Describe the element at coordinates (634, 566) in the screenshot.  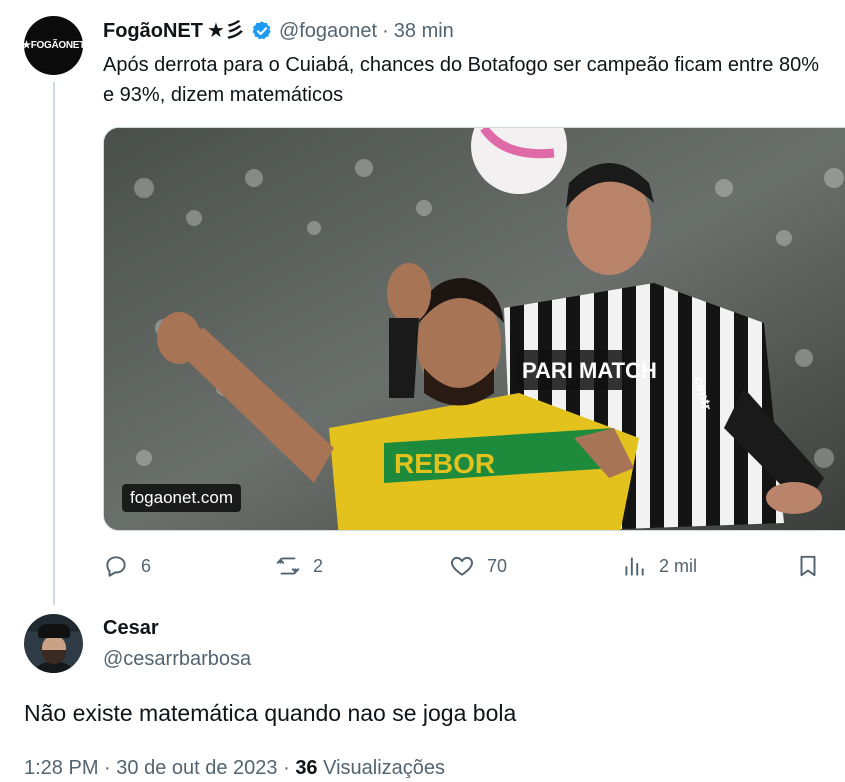
I see `views-icon` at that location.